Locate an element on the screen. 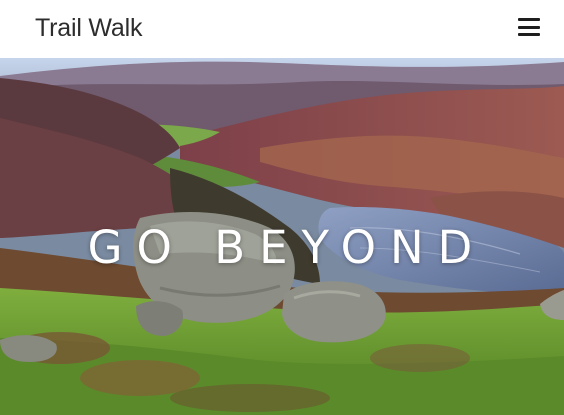 Image resolution: width=564 pixels, height=415 pixels. navbar: Trail Walk is located at coordinates (282, 29).